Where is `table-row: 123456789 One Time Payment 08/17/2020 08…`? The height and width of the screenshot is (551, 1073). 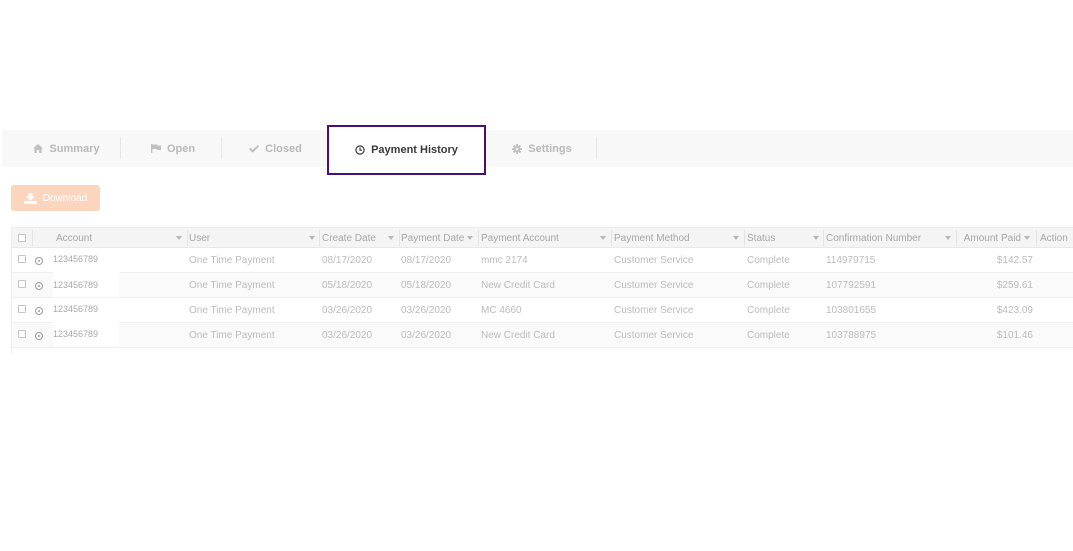
table-row: 123456789 One Time Payment 08/17/2020 08… is located at coordinates (542, 260).